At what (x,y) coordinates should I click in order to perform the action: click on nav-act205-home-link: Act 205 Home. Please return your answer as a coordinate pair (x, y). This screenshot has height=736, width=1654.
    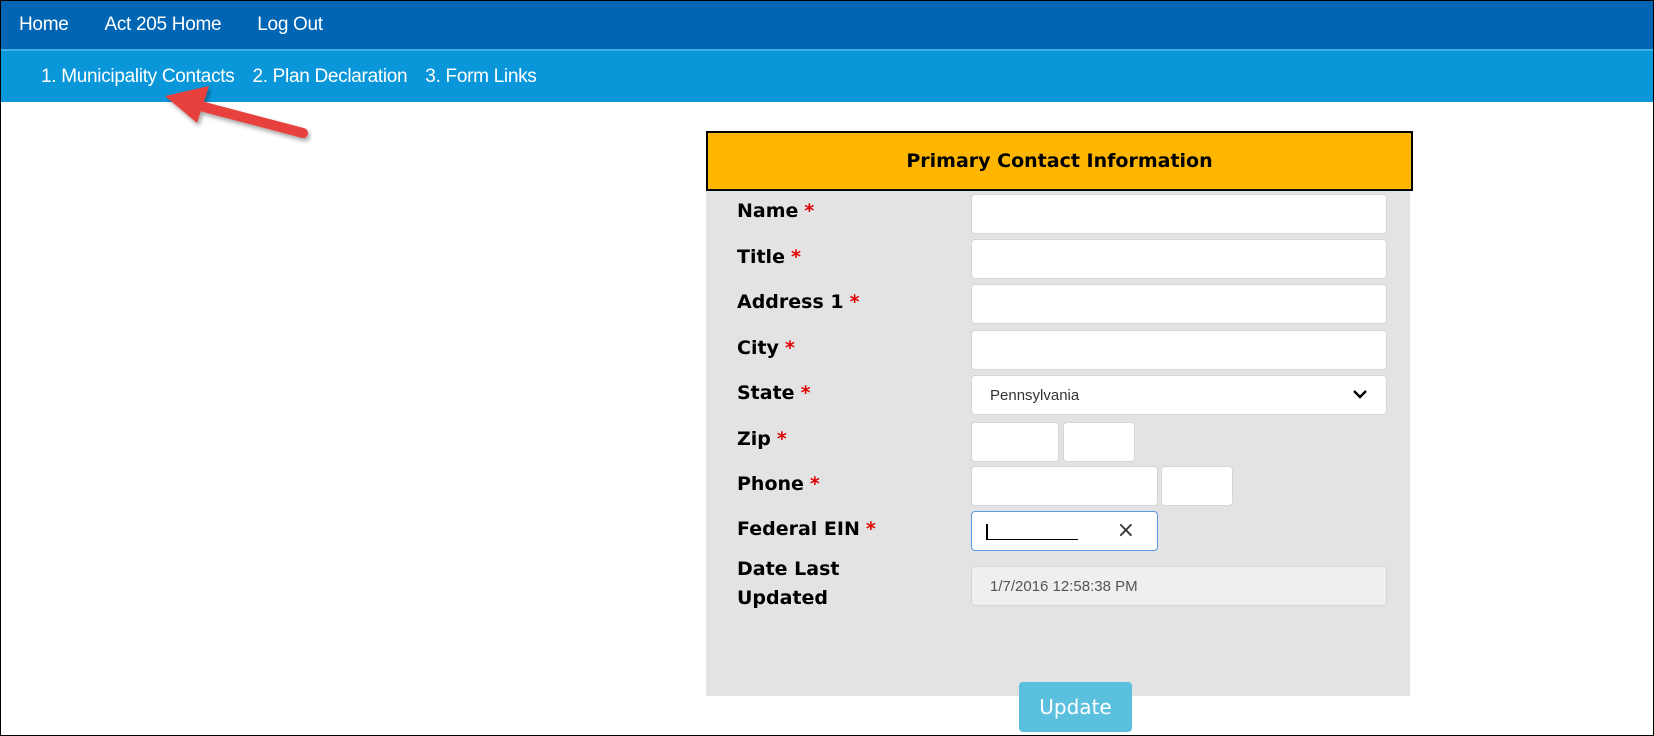
    Looking at the image, I should click on (162, 25).